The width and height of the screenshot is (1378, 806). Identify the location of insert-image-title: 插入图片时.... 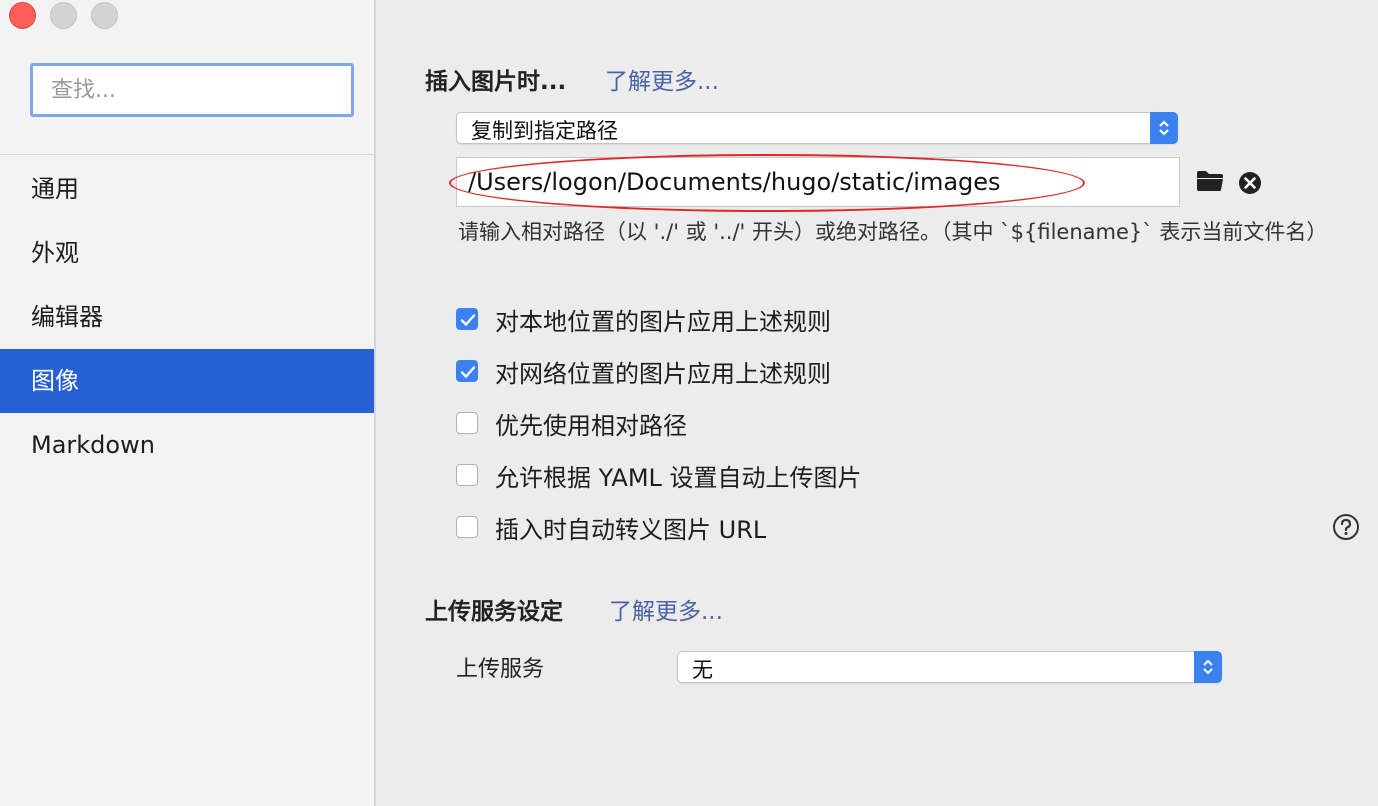
(496, 82).